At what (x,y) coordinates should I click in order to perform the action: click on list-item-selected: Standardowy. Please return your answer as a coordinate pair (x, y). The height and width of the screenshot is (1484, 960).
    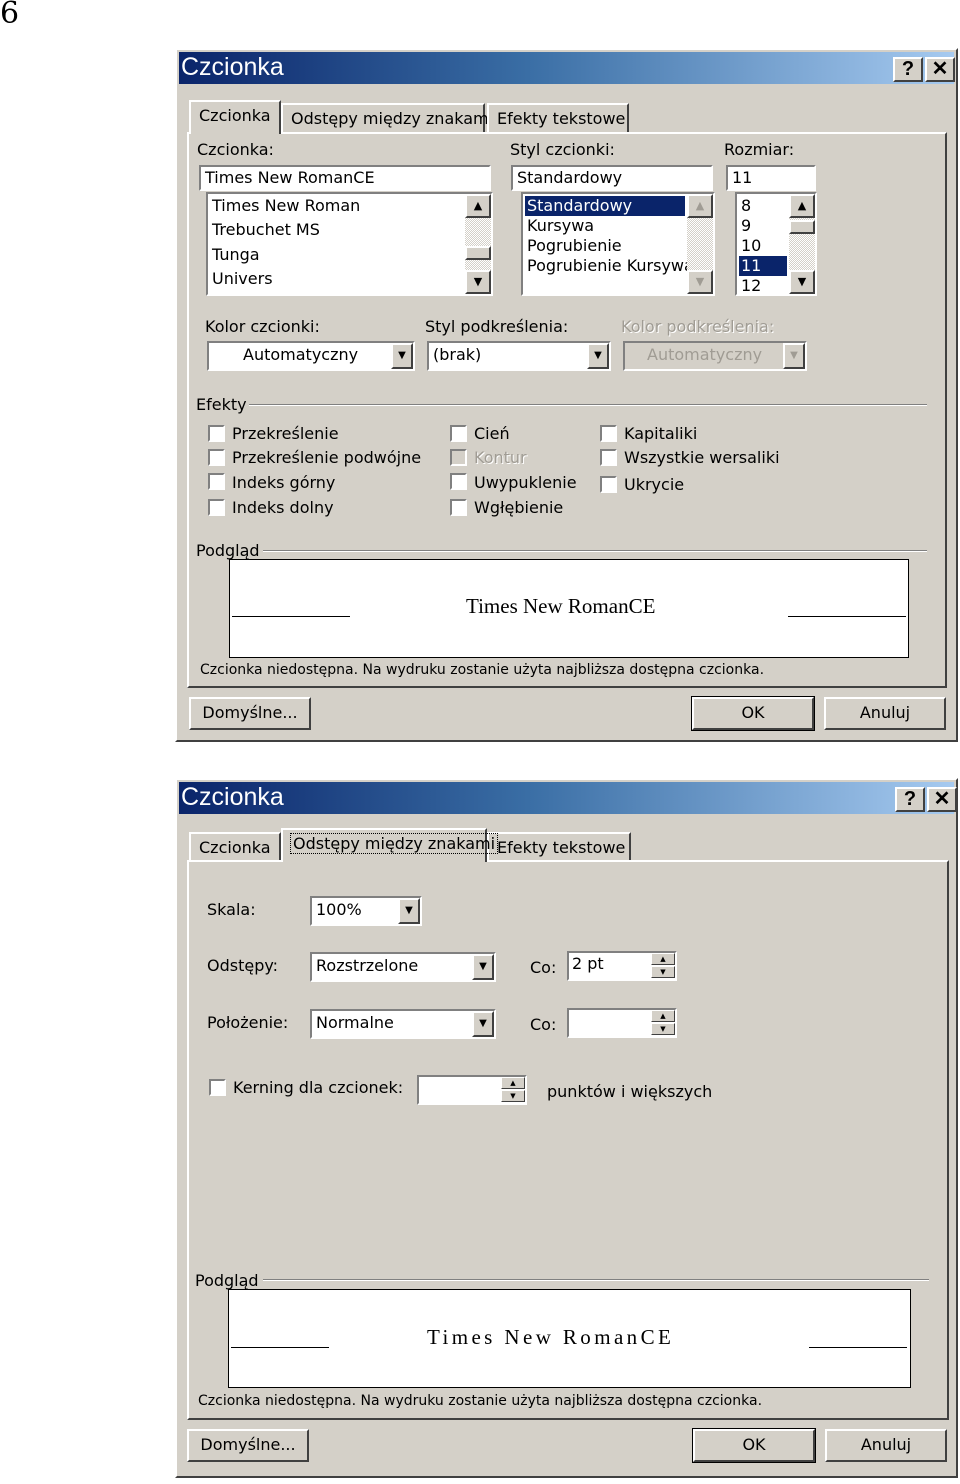
    Looking at the image, I should click on (605, 206).